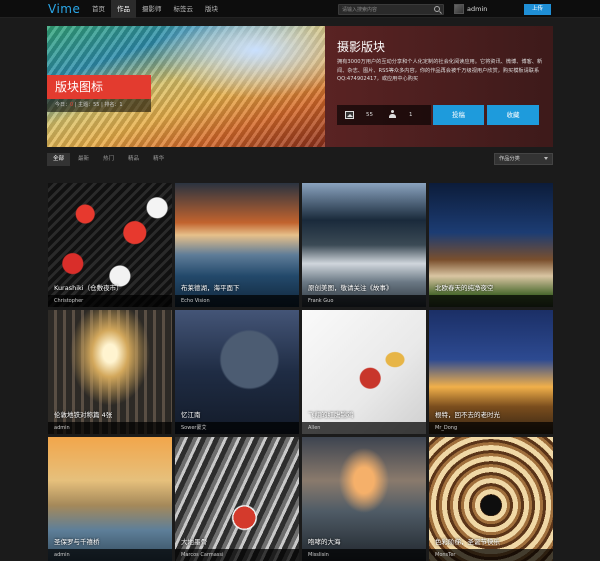  Describe the element at coordinates (464, 287) in the screenshot. I see `photo-title: 北欧春天的纯净夜空` at that location.